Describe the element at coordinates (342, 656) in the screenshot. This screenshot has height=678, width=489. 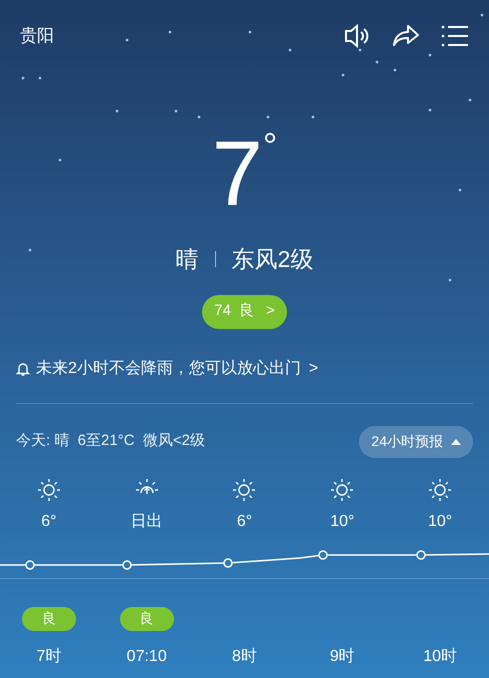
I see `hour-label: 9时` at that location.